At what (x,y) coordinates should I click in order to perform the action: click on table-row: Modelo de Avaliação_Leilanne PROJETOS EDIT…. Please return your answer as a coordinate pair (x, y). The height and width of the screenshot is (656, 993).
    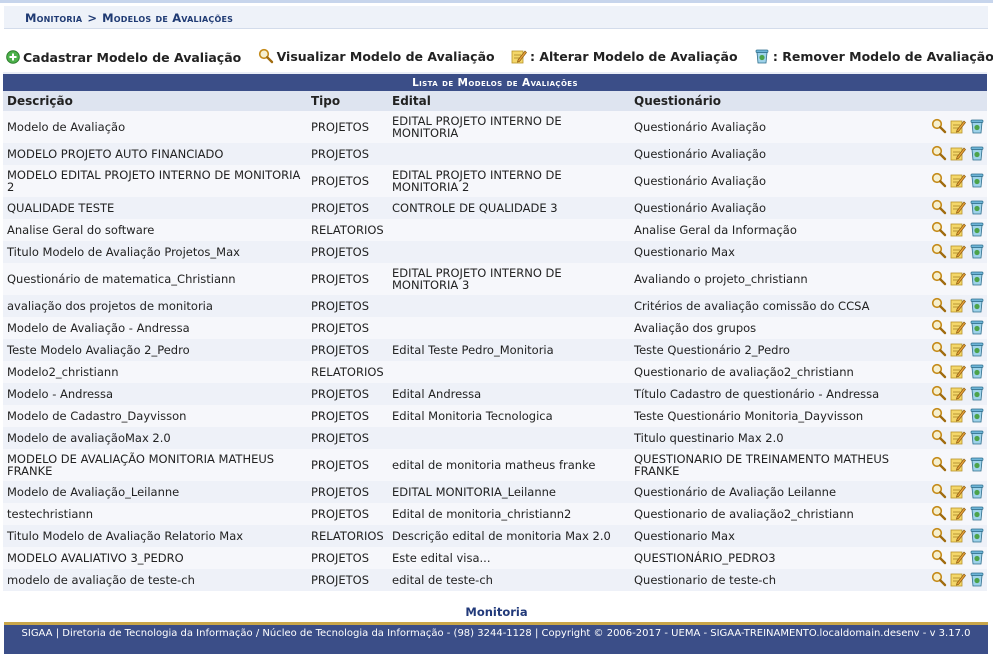
    Looking at the image, I should click on (495, 492).